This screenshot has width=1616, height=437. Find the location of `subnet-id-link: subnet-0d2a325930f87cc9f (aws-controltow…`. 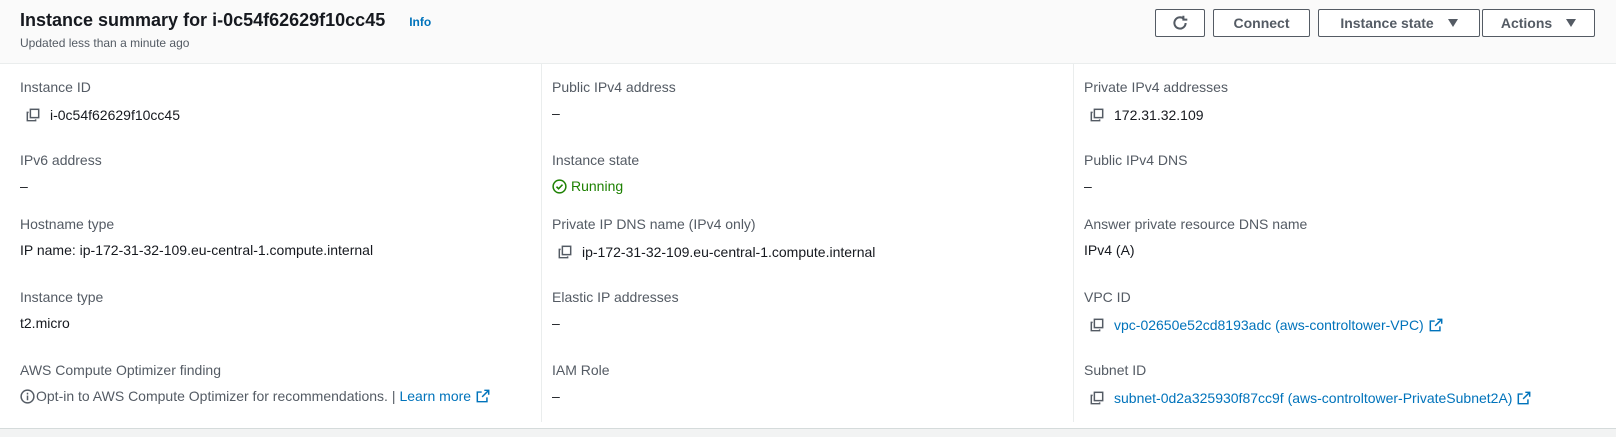

subnet-id-link: subnet-0d2a325930f87cc9f (aws-controltow… is located at coordinates (1313, 398).